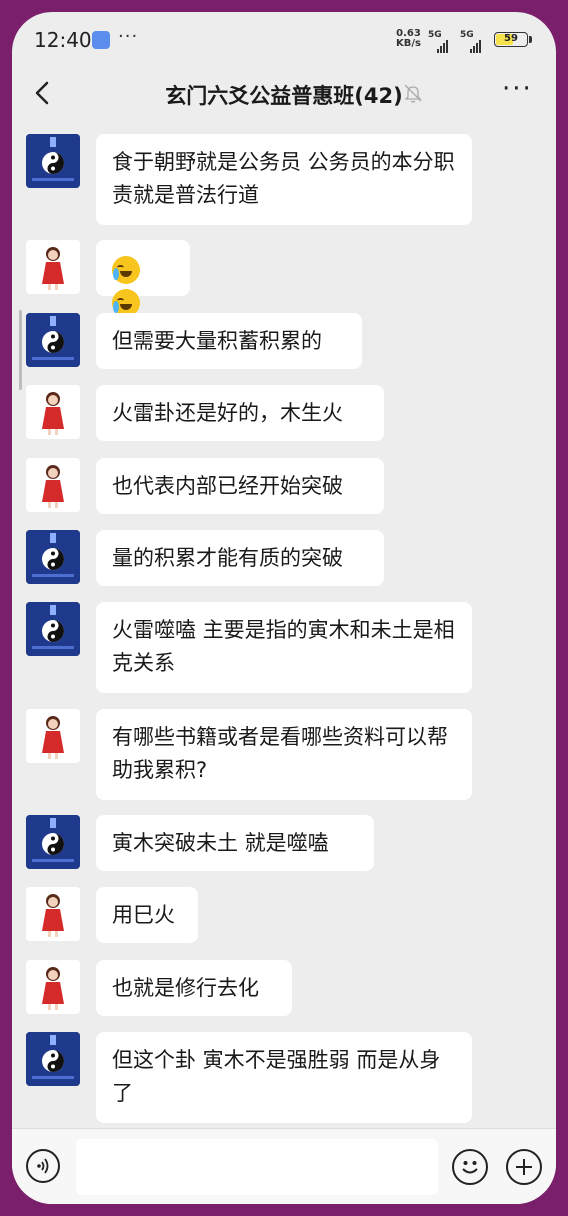 Image resolution: width=568 pixels, height=1216 pixels. What do you see at coordinates (128, 36) in the screenshot?
I see `notification-more-icon: ···` at bounding box center [128, 36].